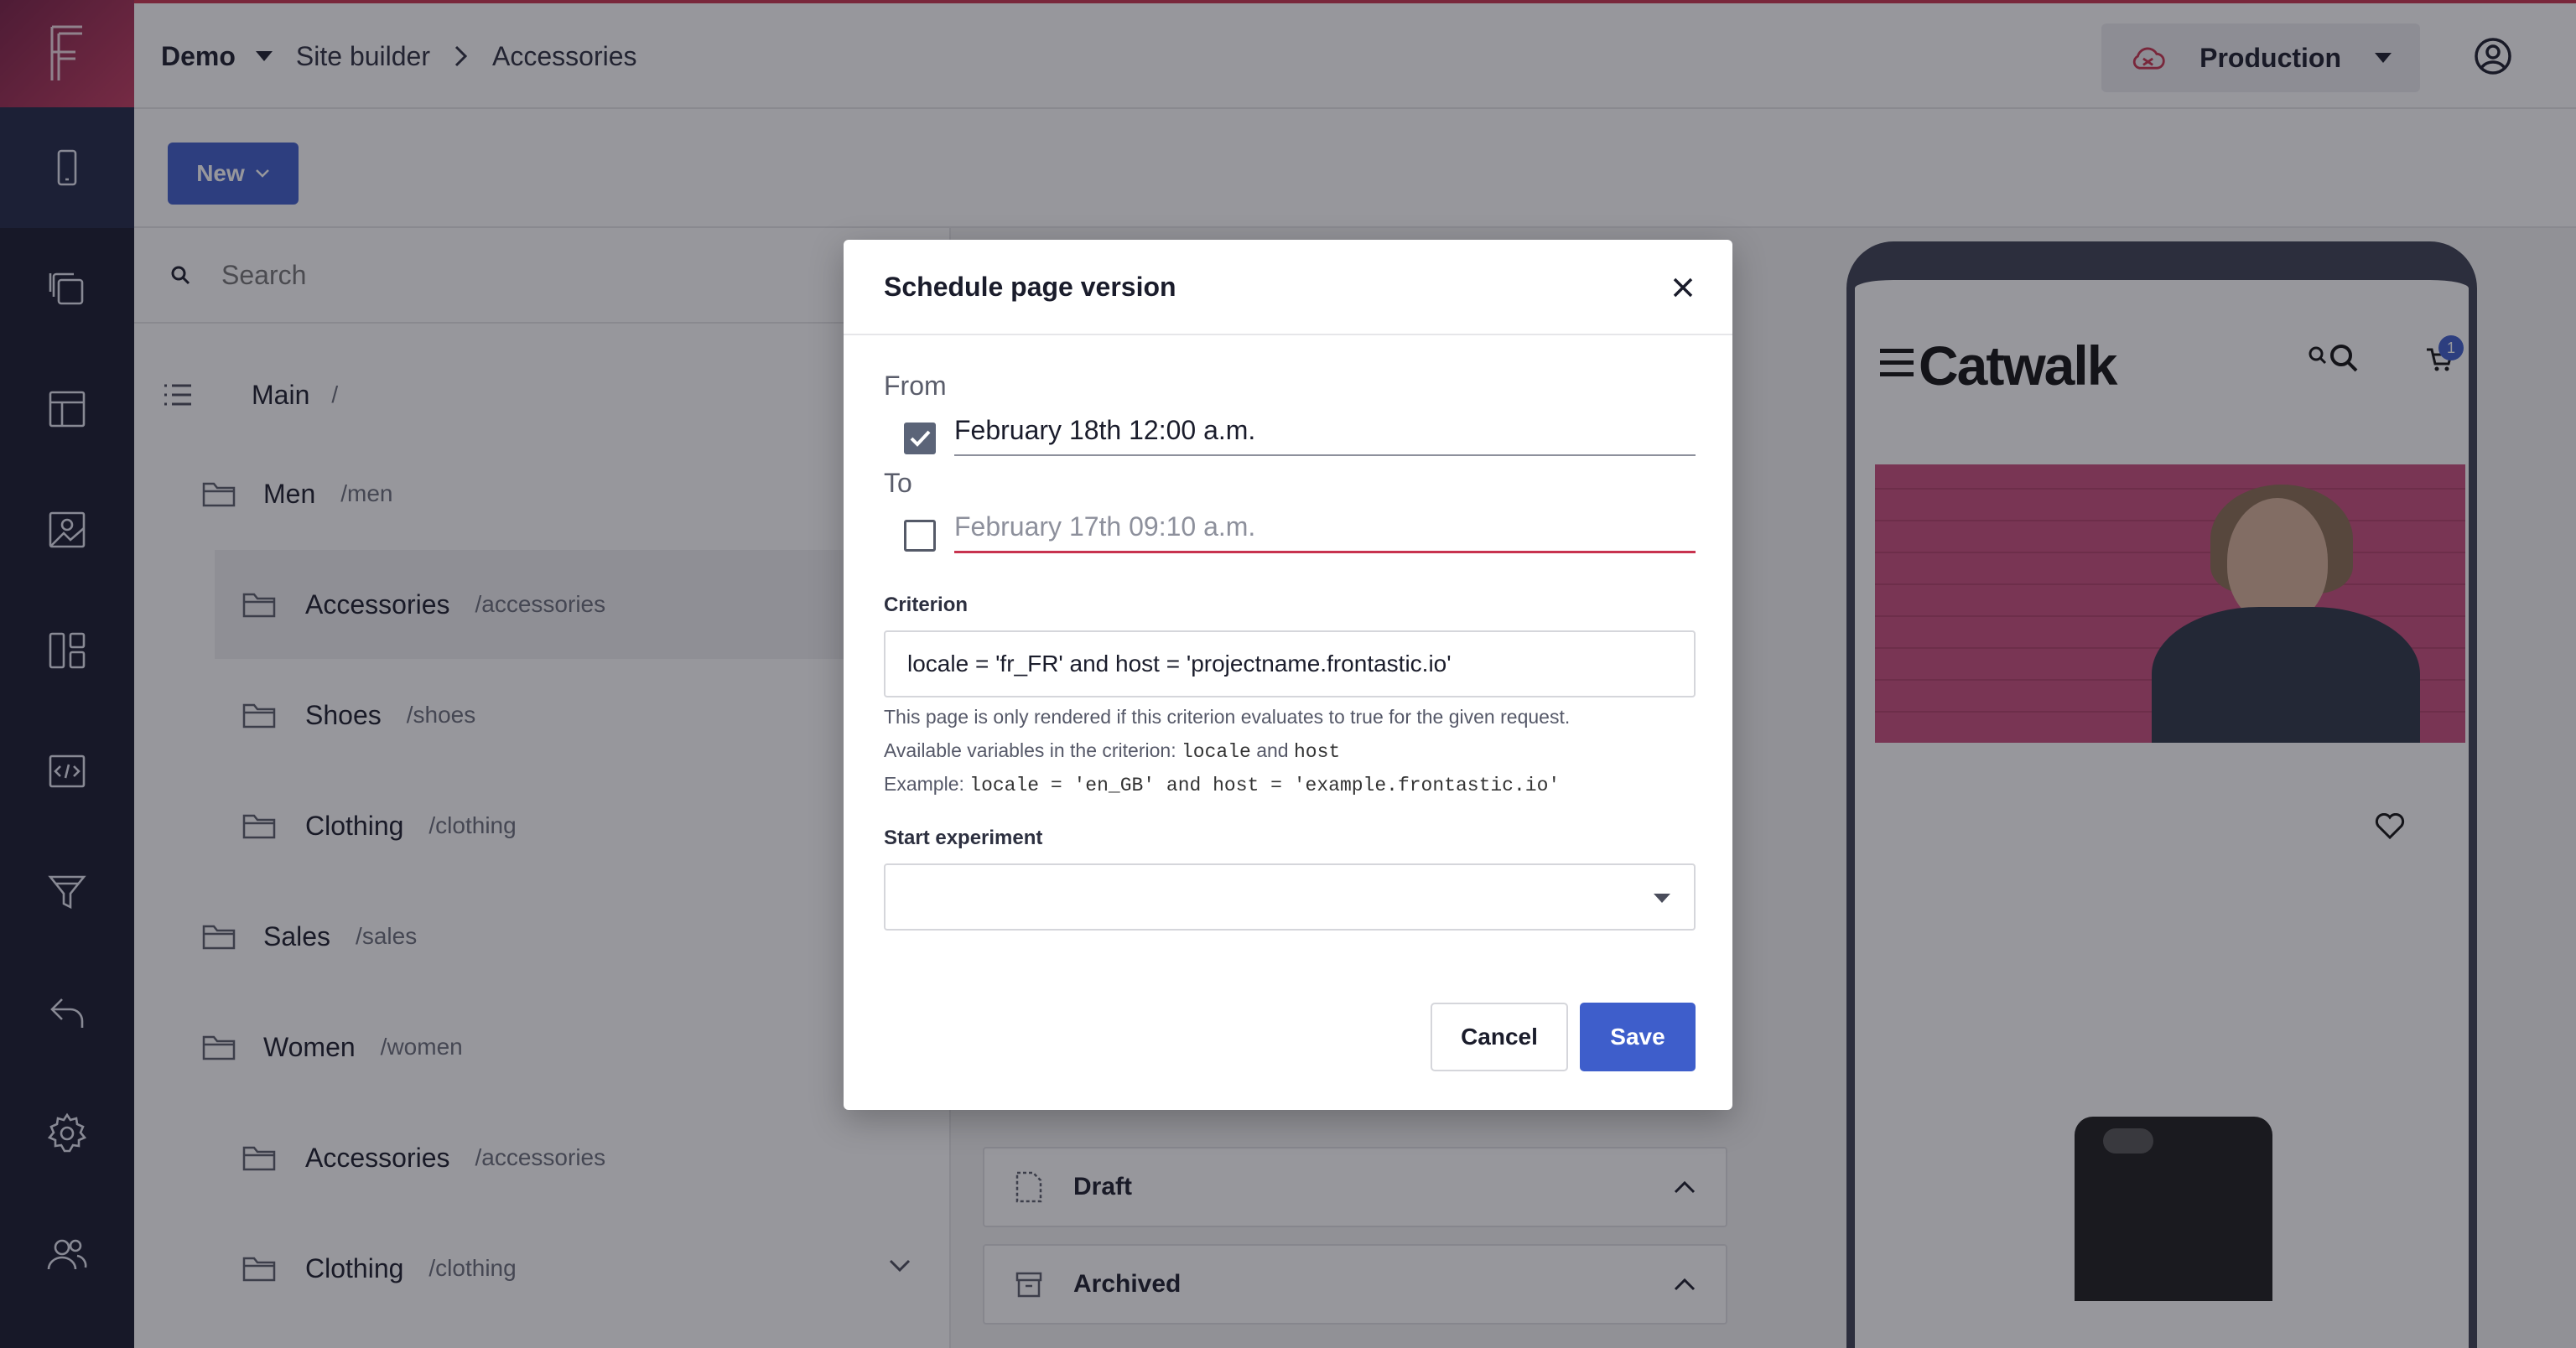  Describe the element at coordinates (1317, 752) in the screenshot. I see `help-variable-host: host` at that location.